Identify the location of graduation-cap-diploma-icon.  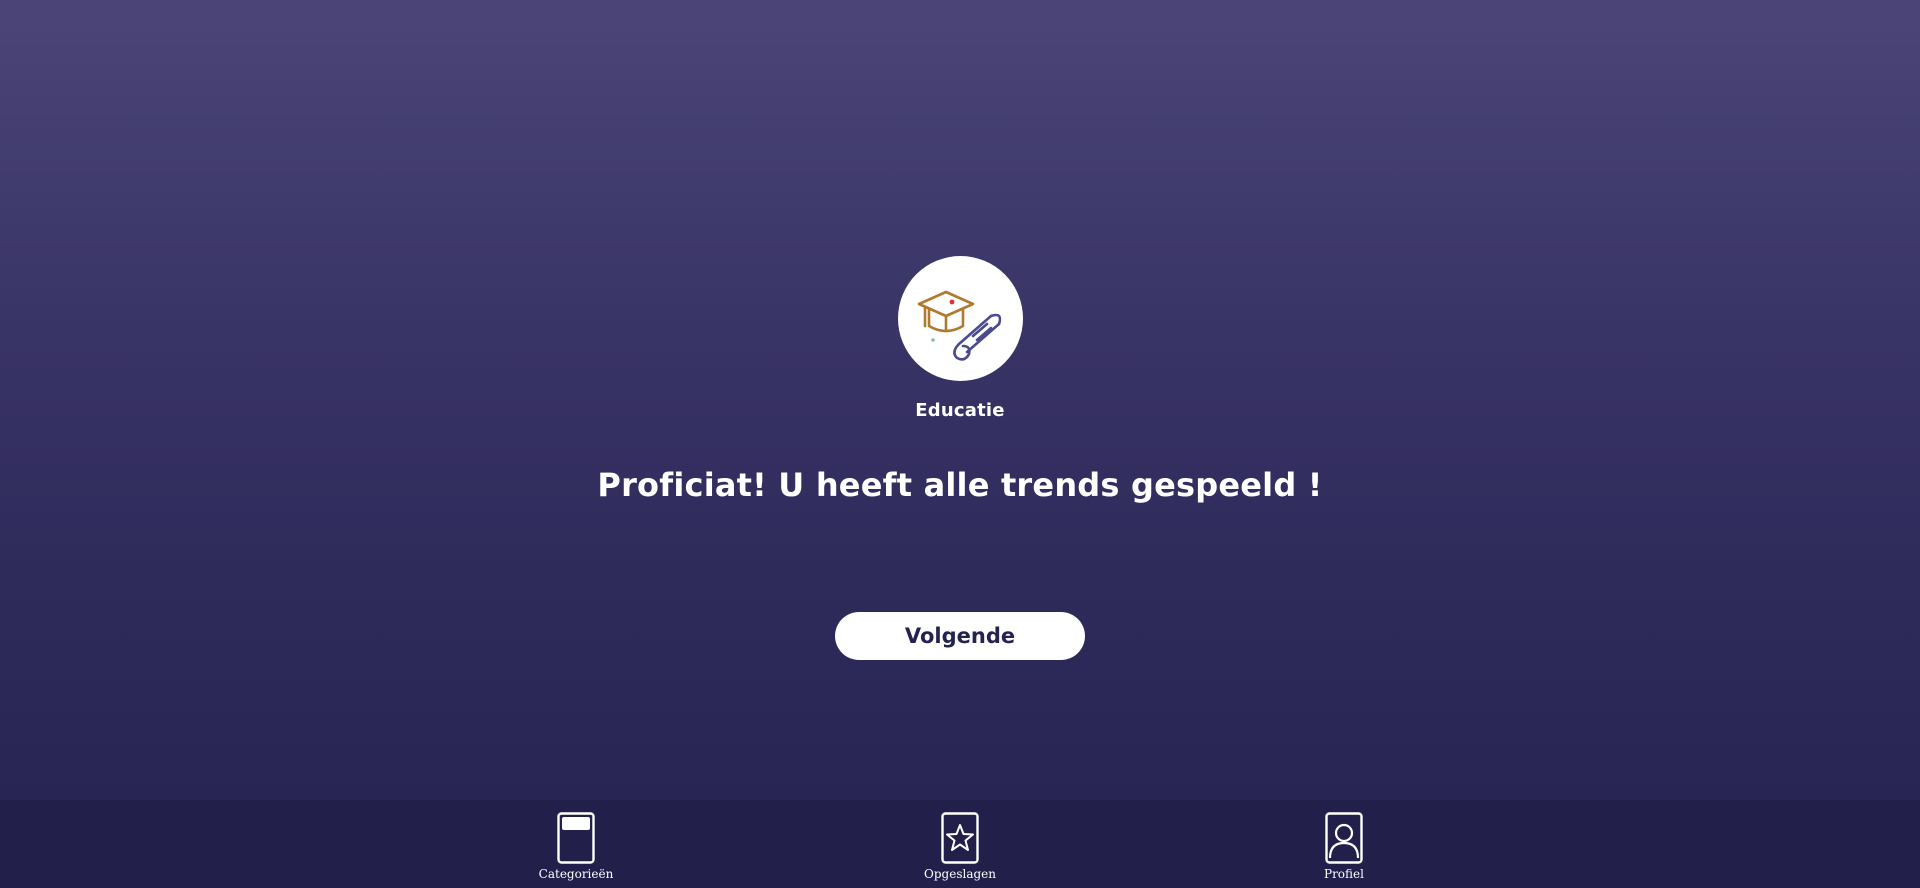
(959, 325).